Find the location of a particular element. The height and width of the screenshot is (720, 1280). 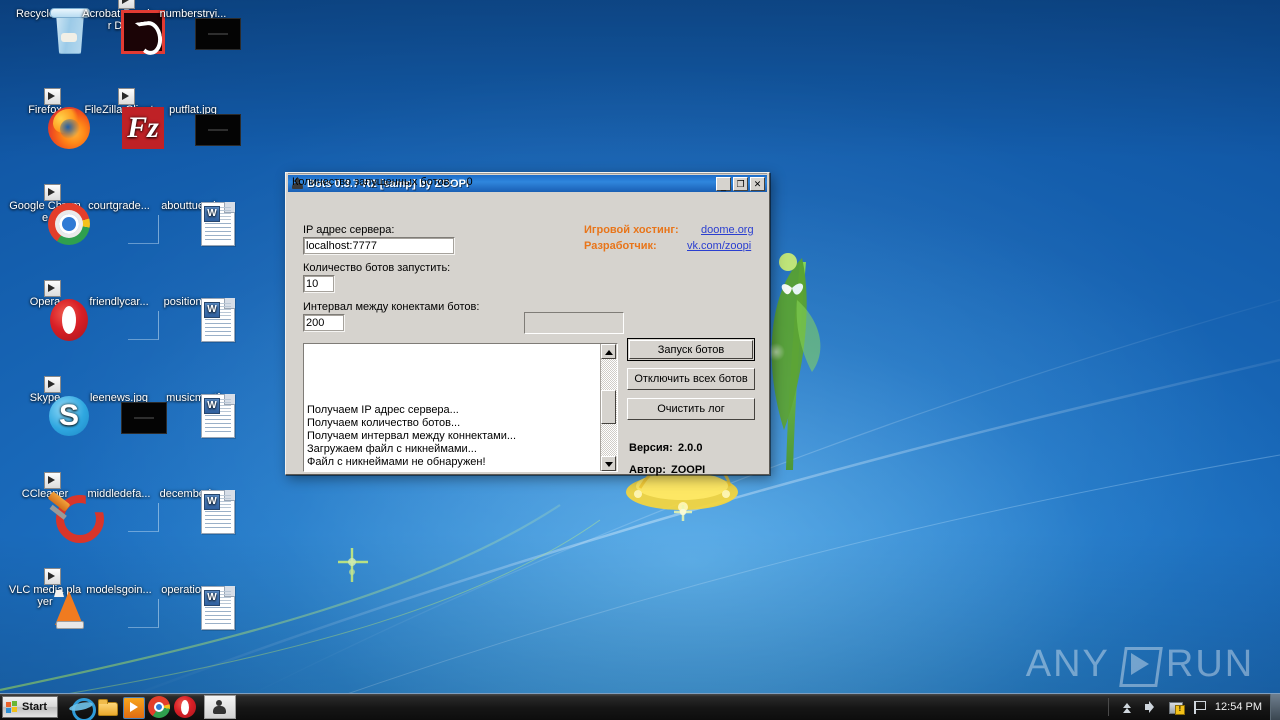

anyrun-watermark: ANY RUN is located at coordinates (1140, 664).